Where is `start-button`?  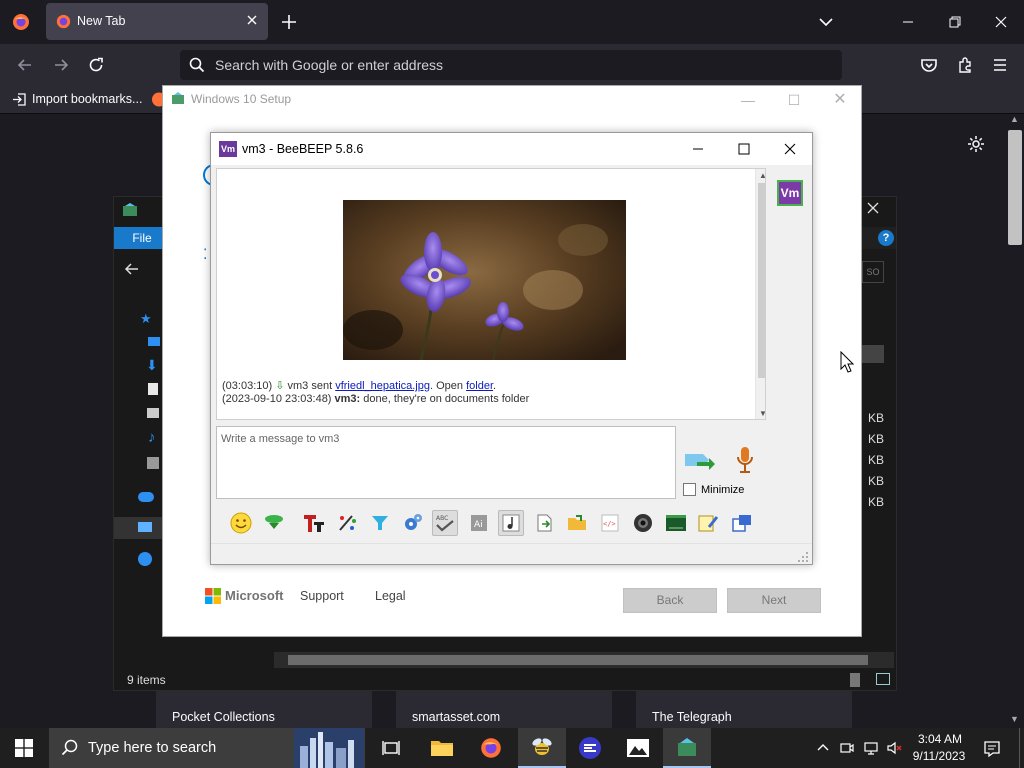 start-button is located at coordinates (24, 748).